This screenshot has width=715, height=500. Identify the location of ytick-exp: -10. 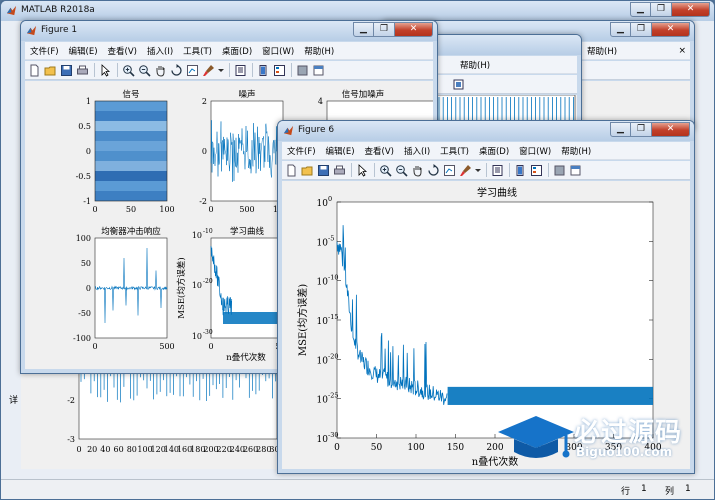
(208, 231).